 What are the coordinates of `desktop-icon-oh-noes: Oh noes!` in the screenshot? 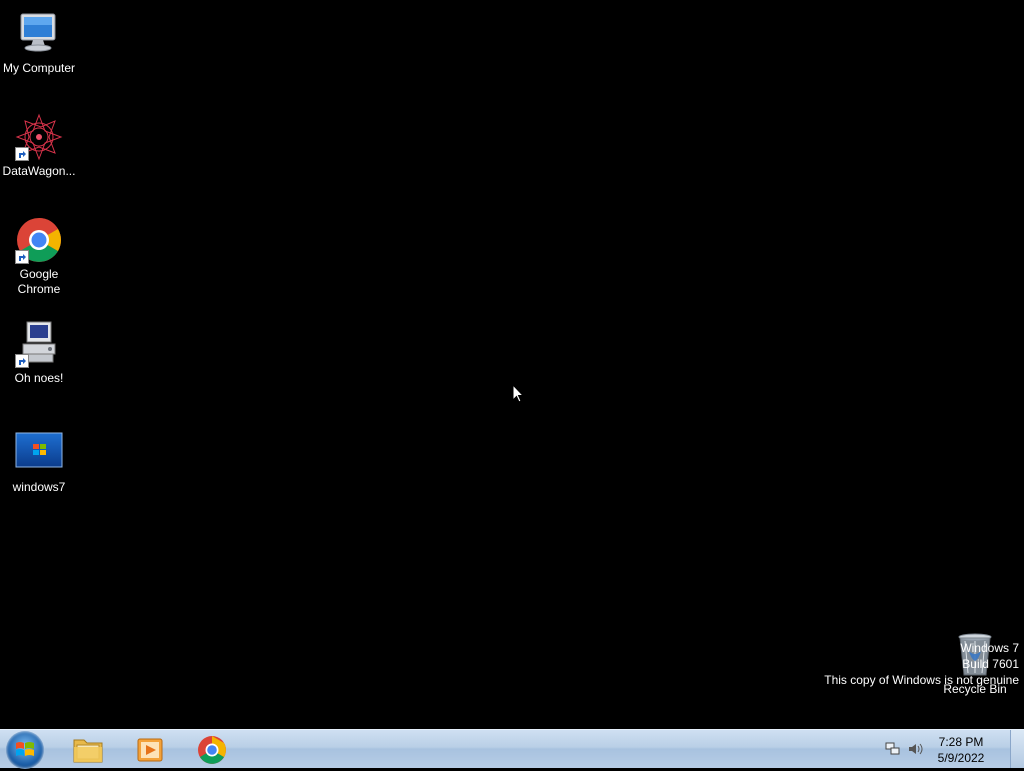 It's located at (39, 353).